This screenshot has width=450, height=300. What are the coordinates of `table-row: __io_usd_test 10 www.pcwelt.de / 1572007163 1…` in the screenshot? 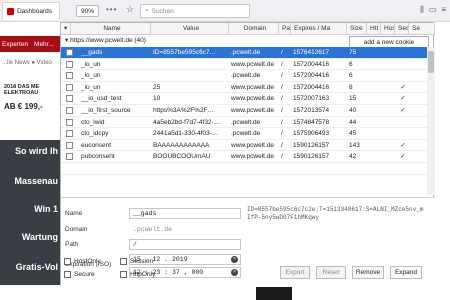 It's located at (244, 99).